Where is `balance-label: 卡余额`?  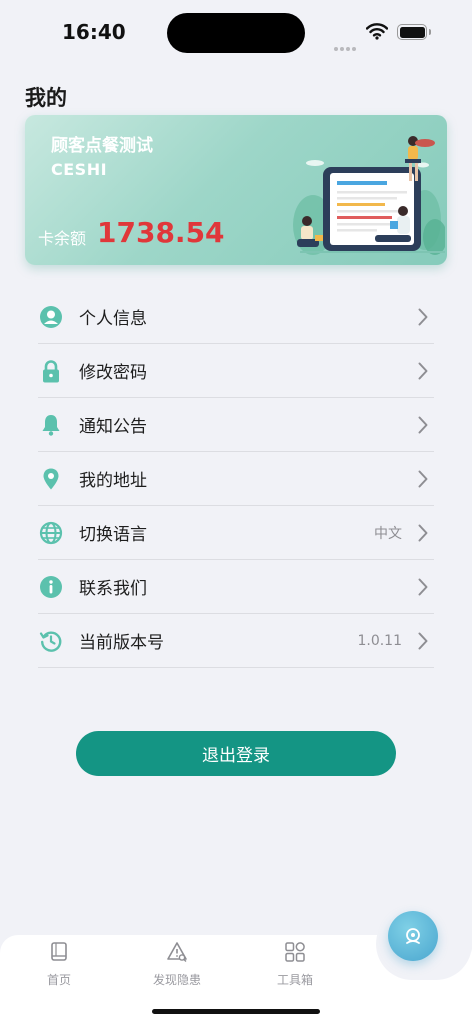
balance-label: 卡余额 is located at coordinates (62, 238).